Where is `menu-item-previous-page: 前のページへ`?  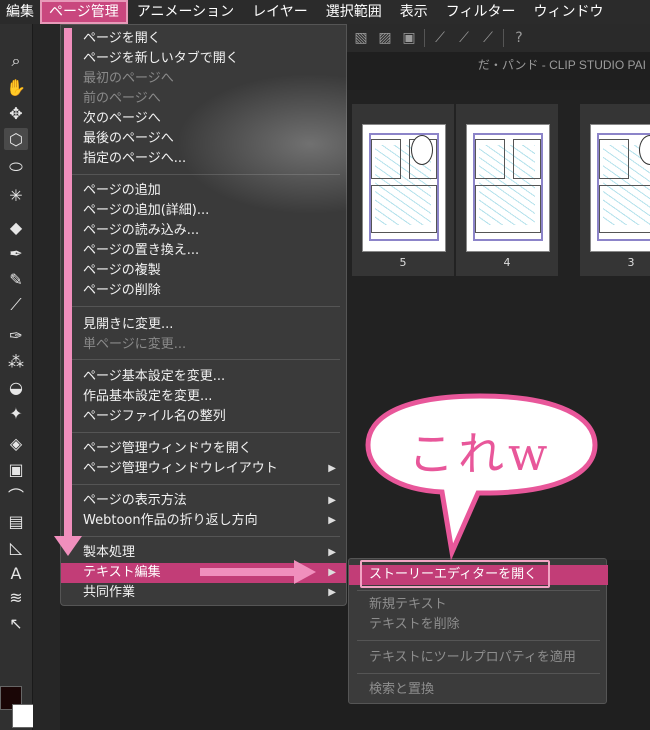
menu-item-previous-page: 前のページへ is located at coordinates (203, 99).